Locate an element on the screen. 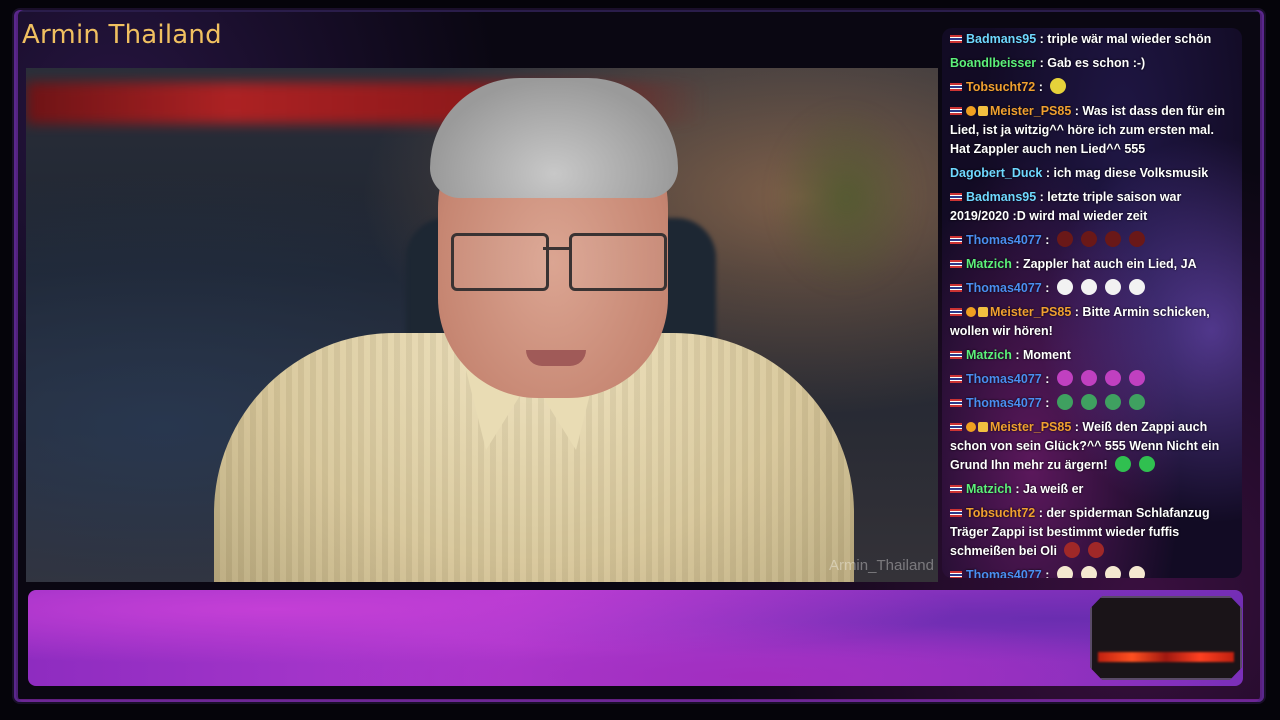 The image size is (1280, 720). person-mouth is located at coordinates (556, 358).